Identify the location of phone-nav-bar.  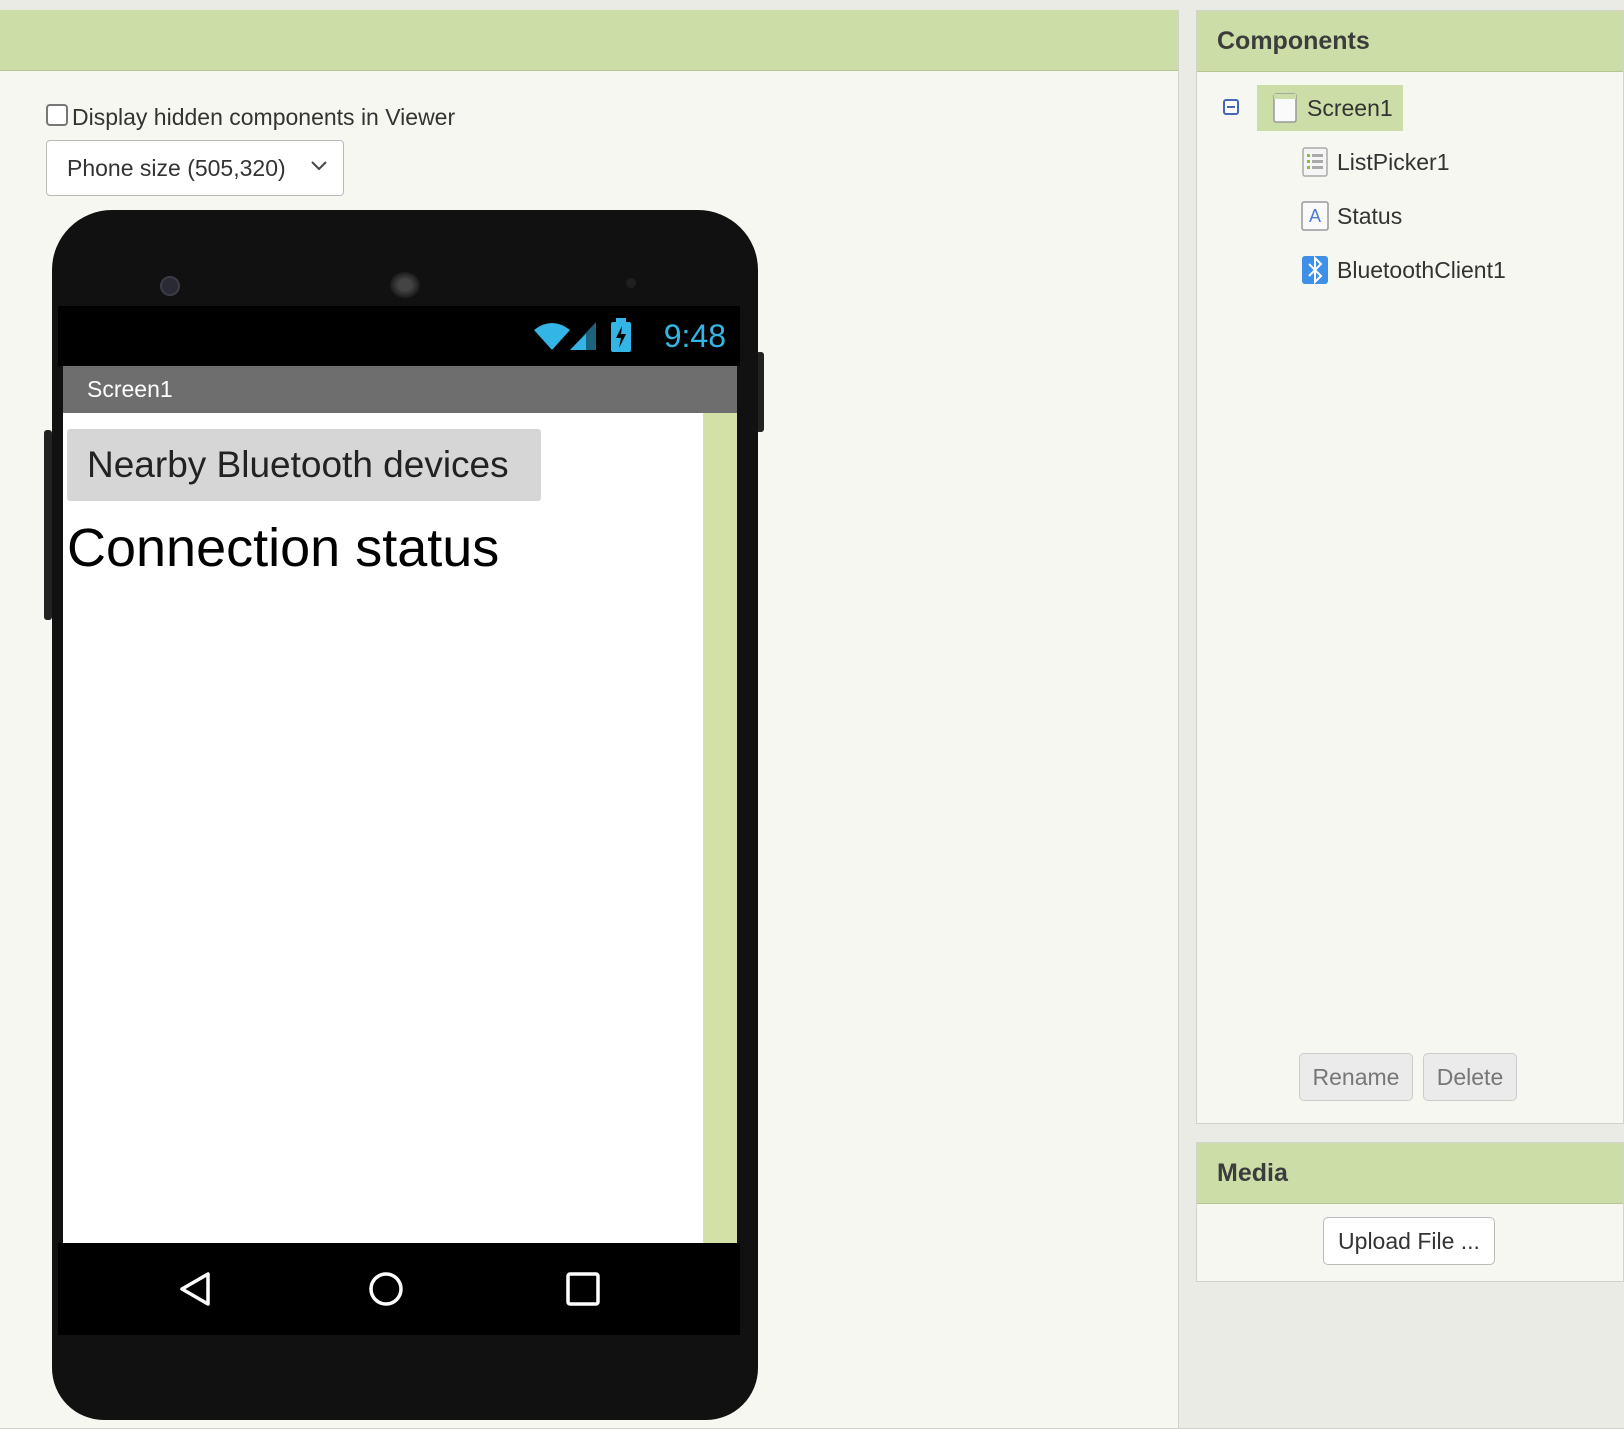
(399, 1289).